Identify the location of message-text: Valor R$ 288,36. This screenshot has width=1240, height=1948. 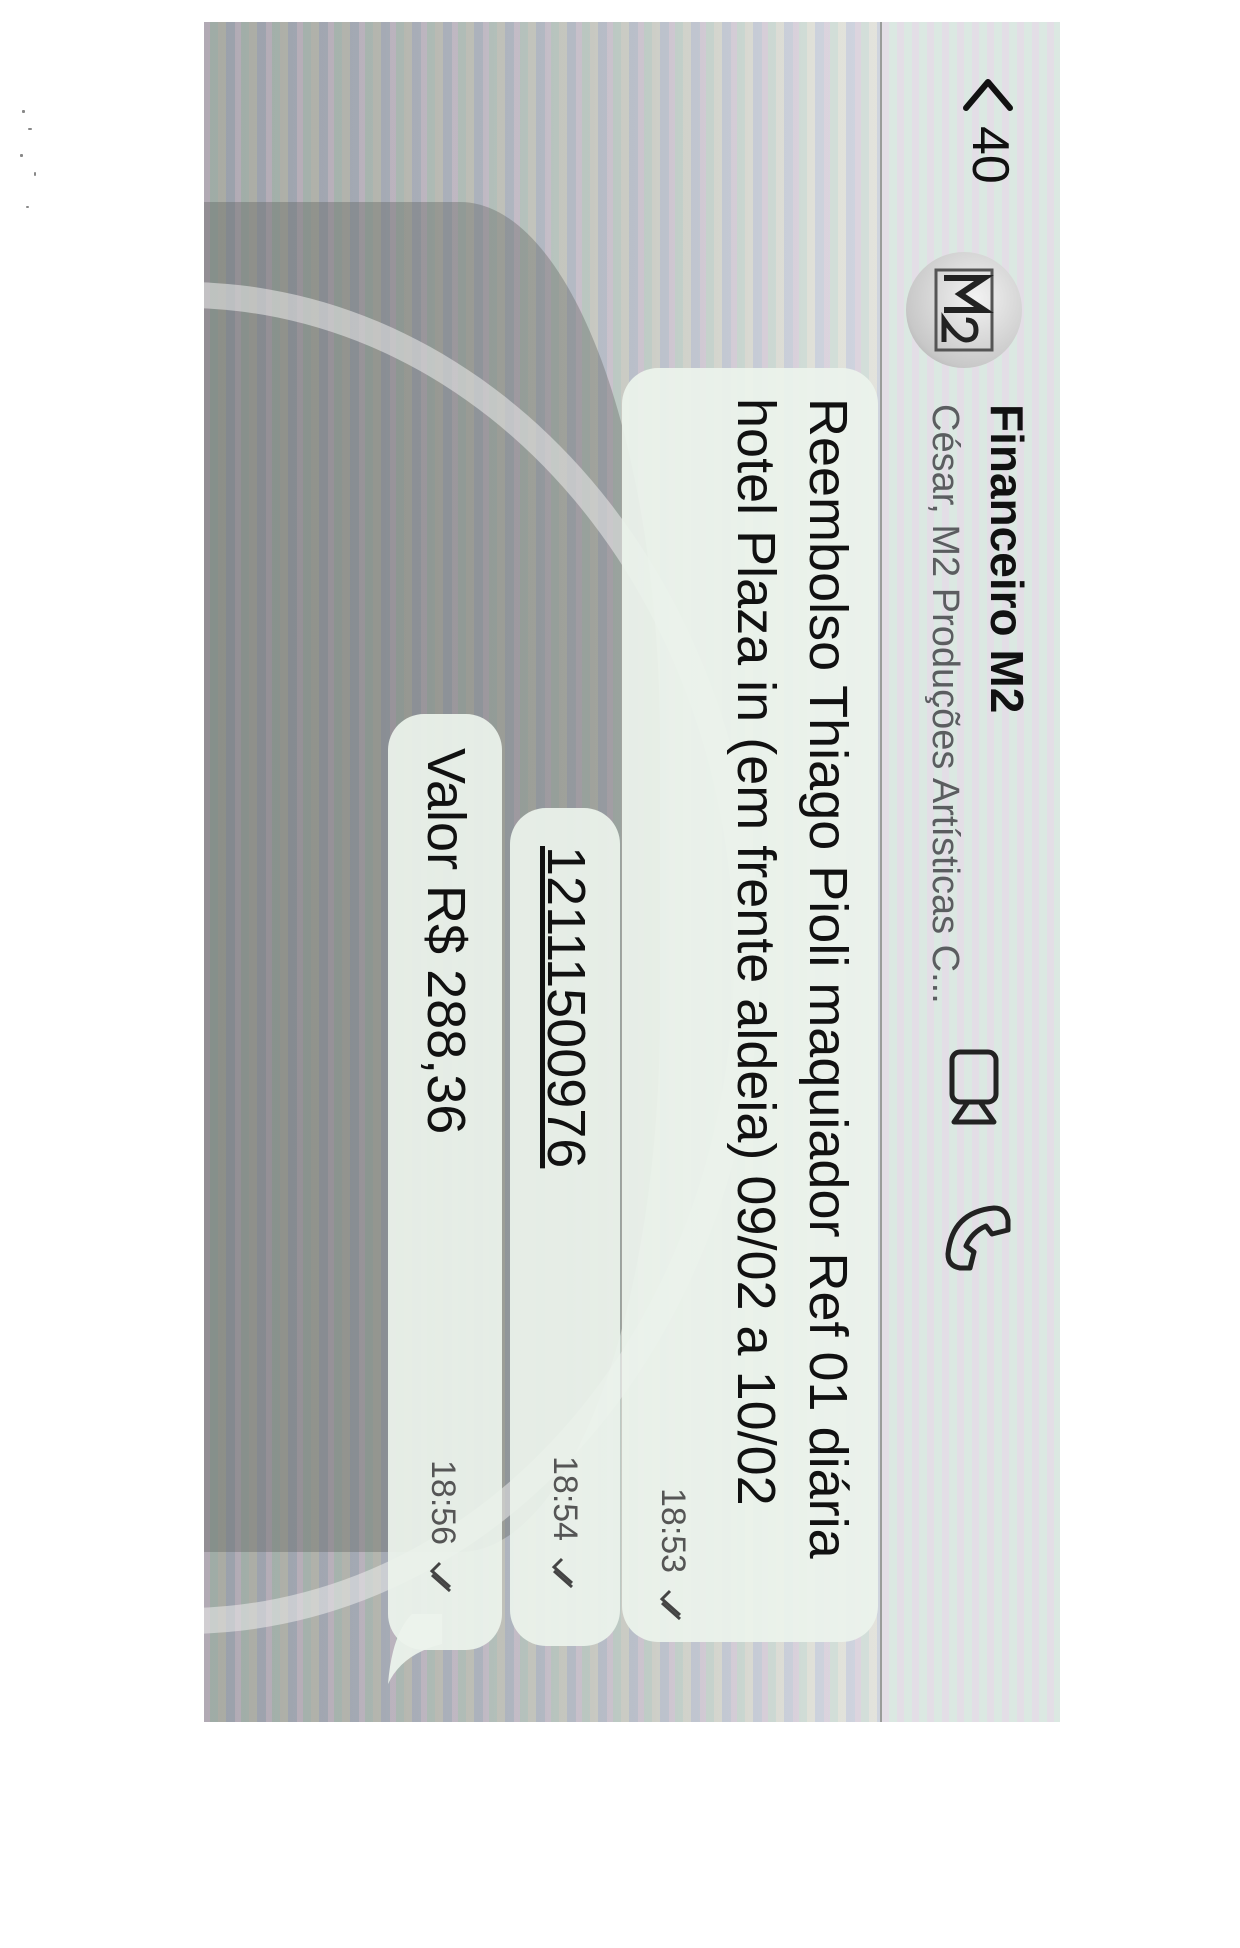
(446, 941).